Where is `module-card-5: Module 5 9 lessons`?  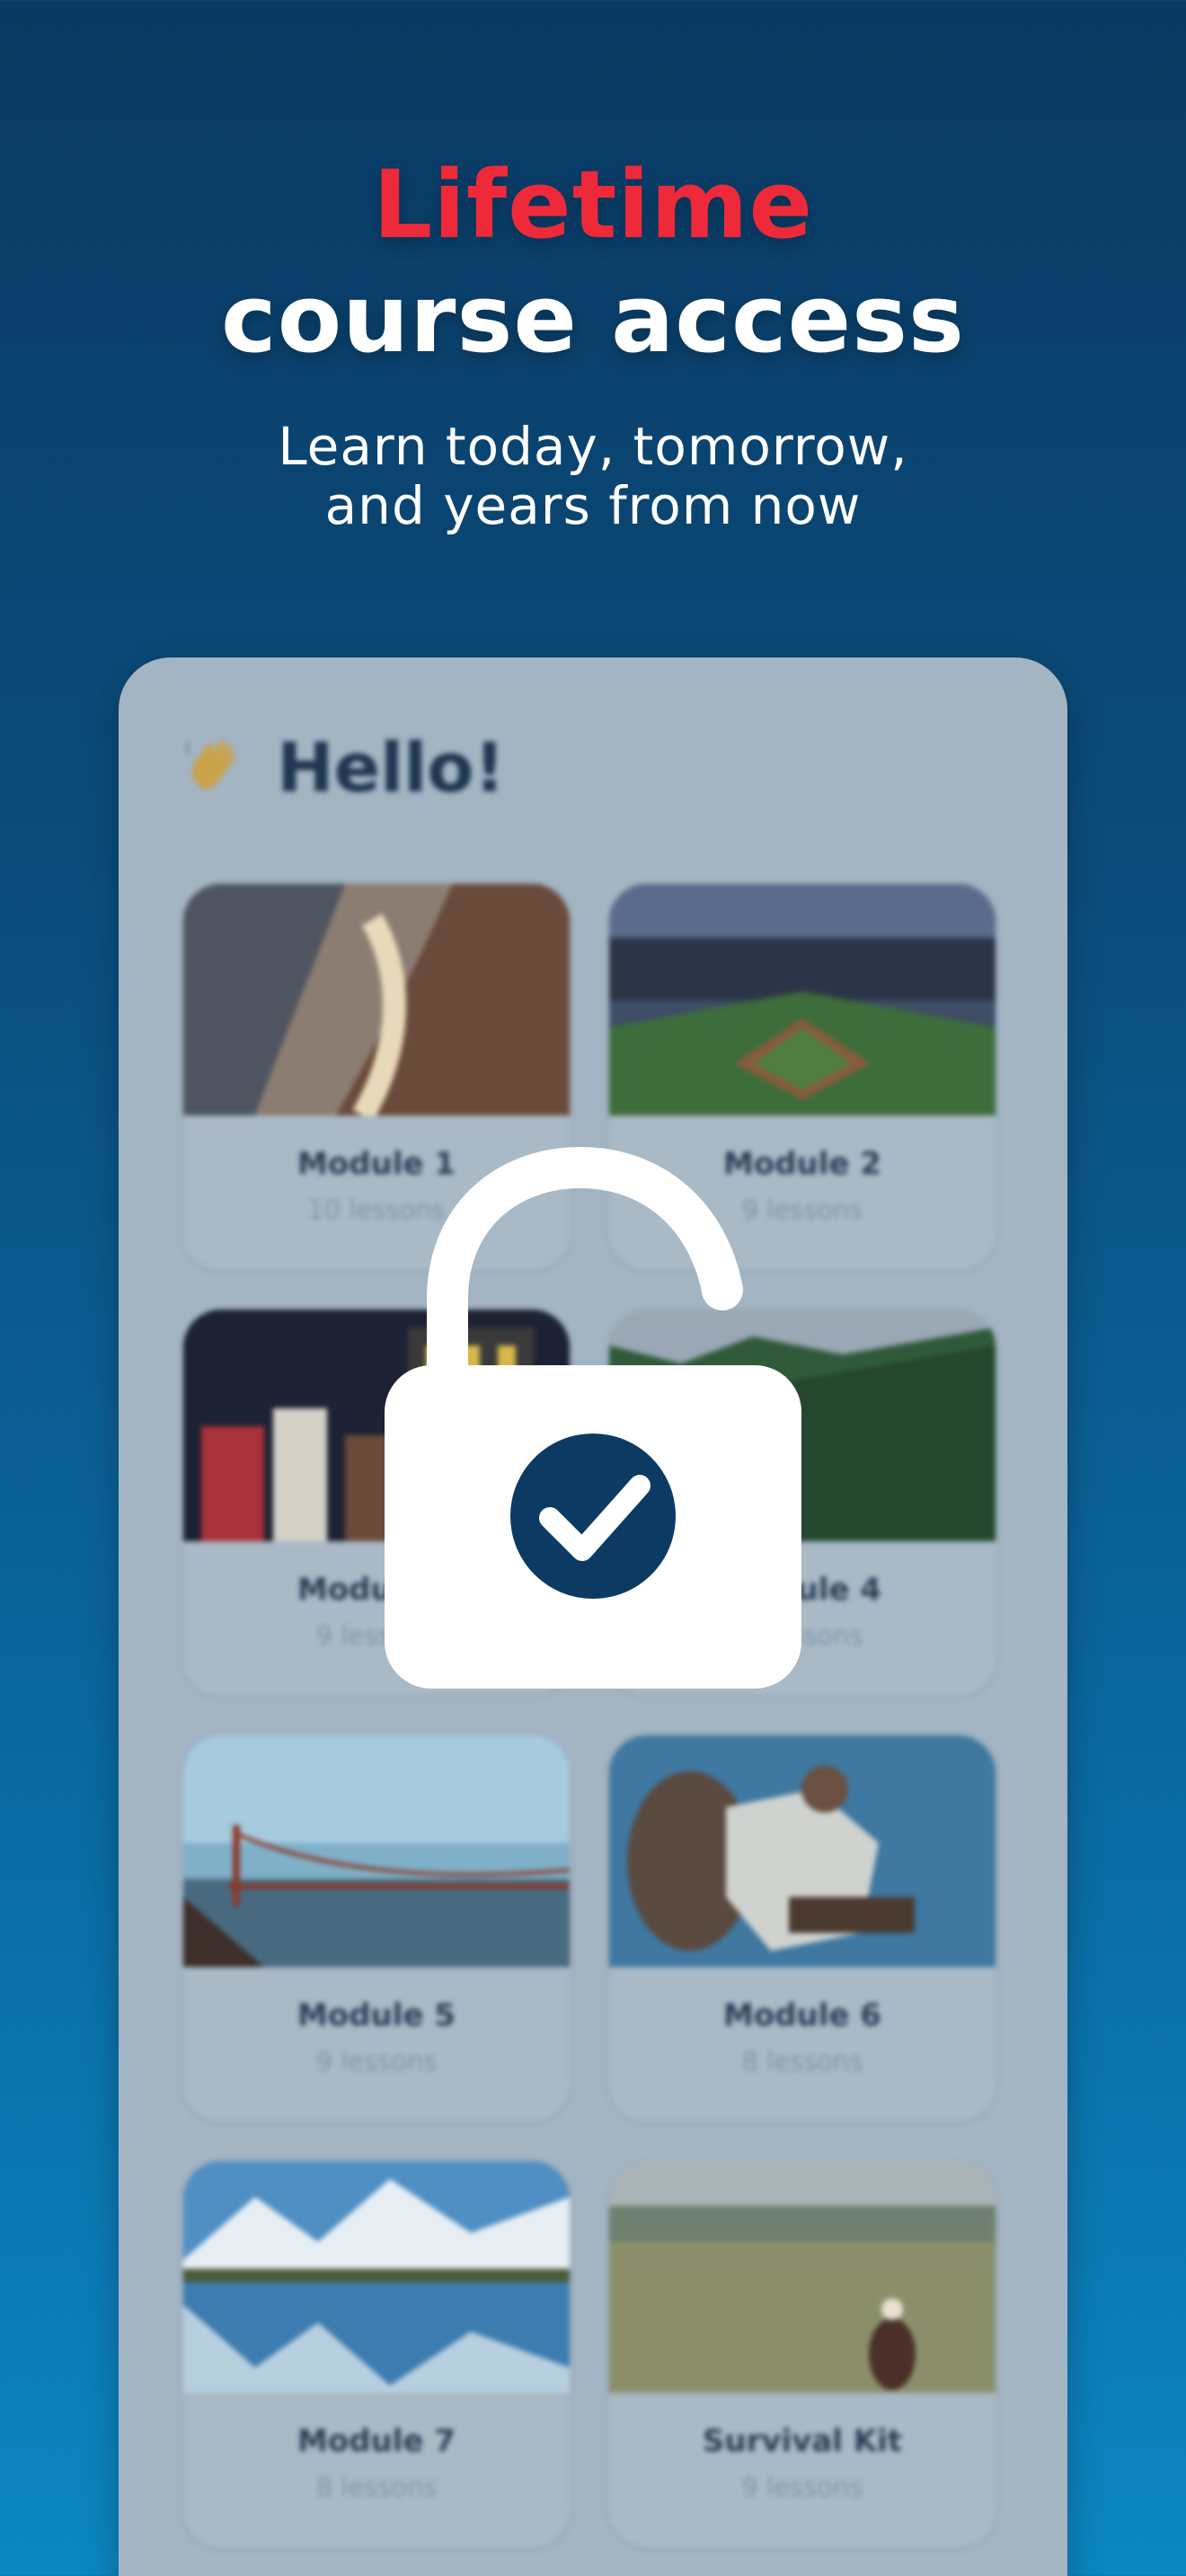
module-card-5: Module 5 9 lessons is located at coordinates (376, 1928).